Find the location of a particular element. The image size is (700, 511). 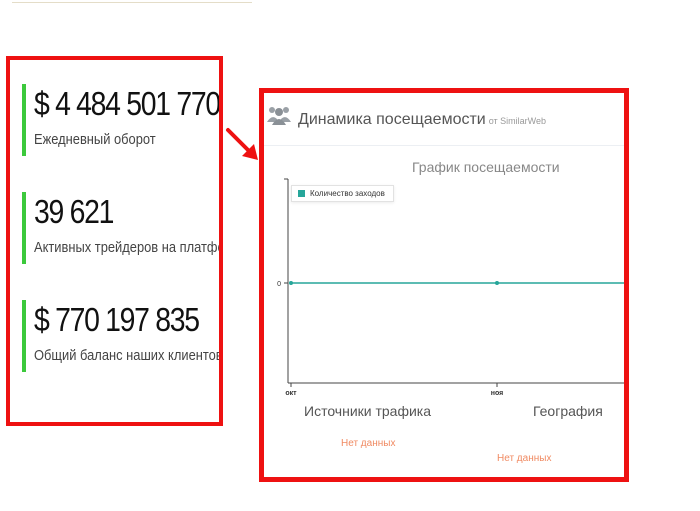

panel-source: от SimilarWeb is located at coordinates (517, 121).